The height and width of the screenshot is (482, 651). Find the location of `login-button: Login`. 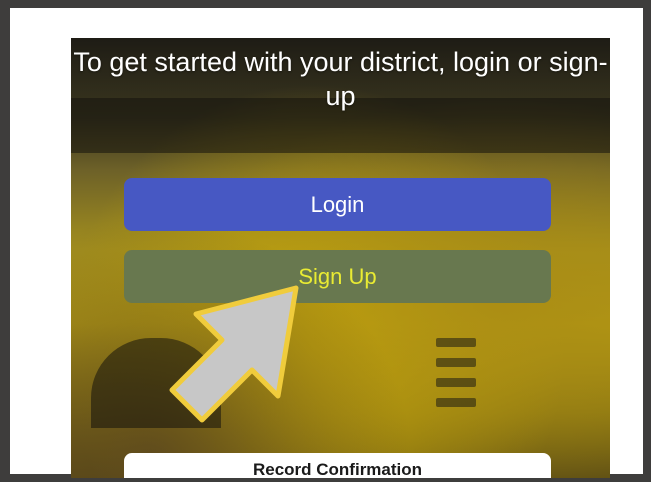

login-button: Login is located at coordinates (337, 204).